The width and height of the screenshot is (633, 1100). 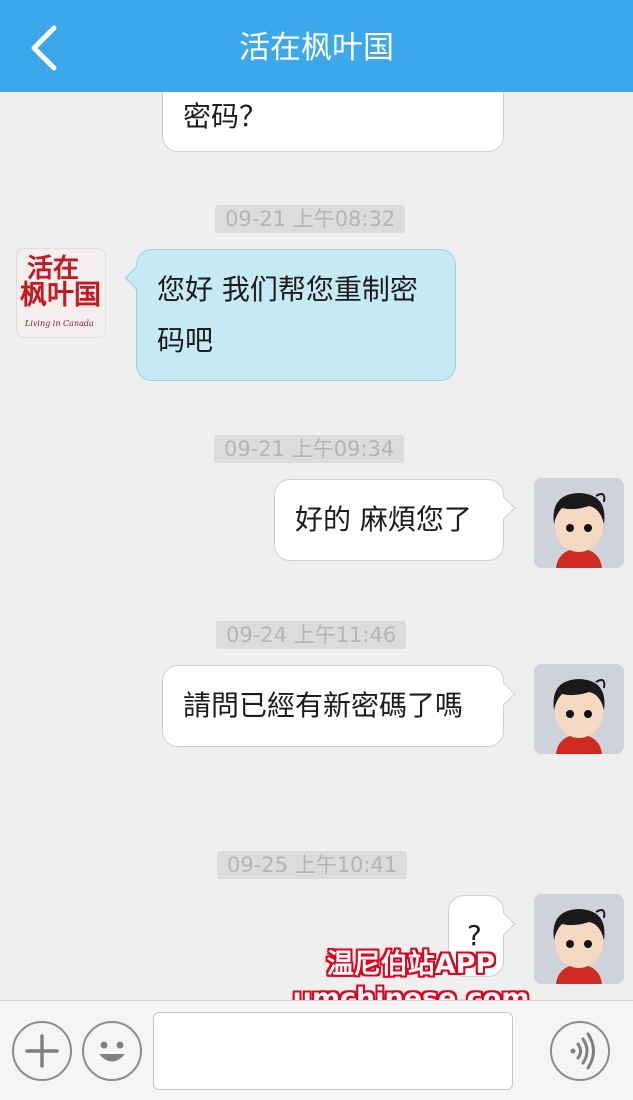 I want to click on input-bar, so click(x=316, y=1050).